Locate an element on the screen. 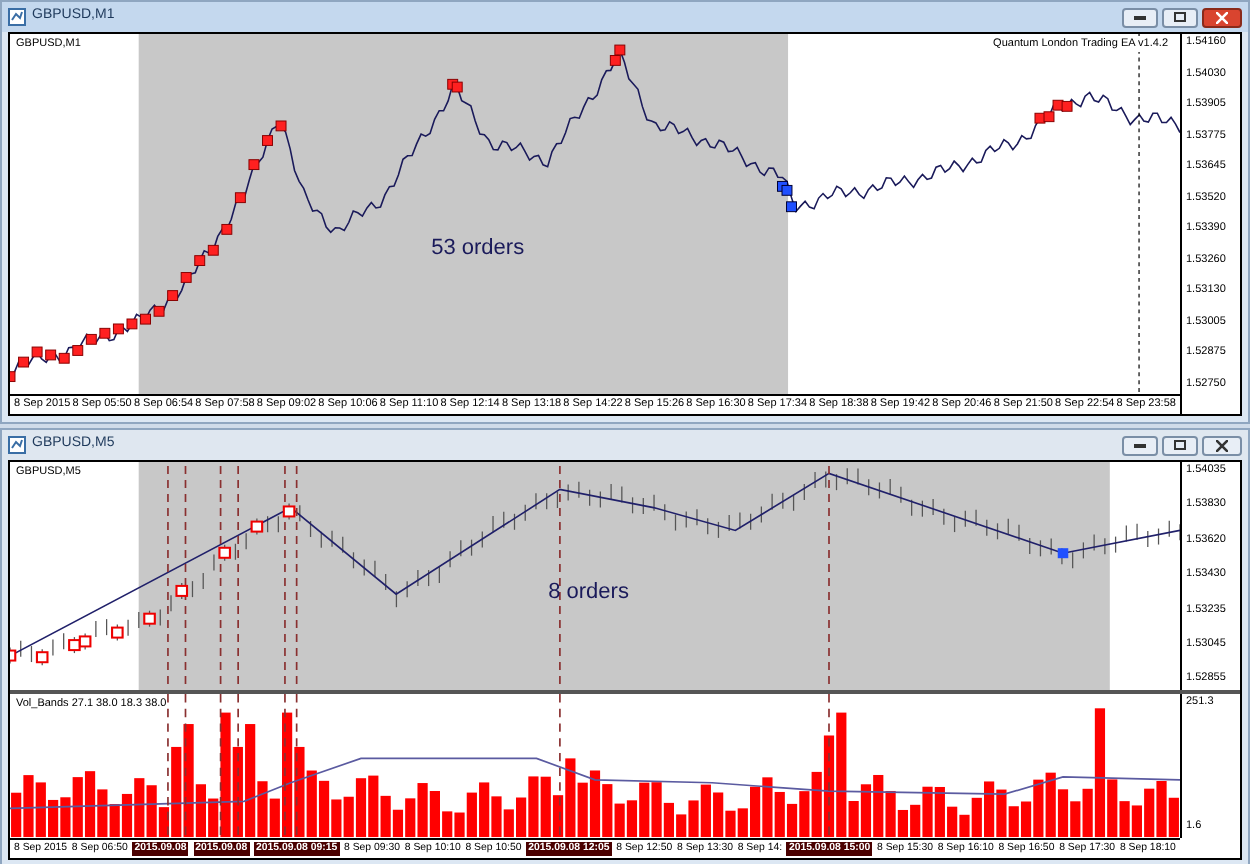 The height and width of the screenshot is (864, 1250). orders-label: 53 orders is located at coordinates (478, 249).